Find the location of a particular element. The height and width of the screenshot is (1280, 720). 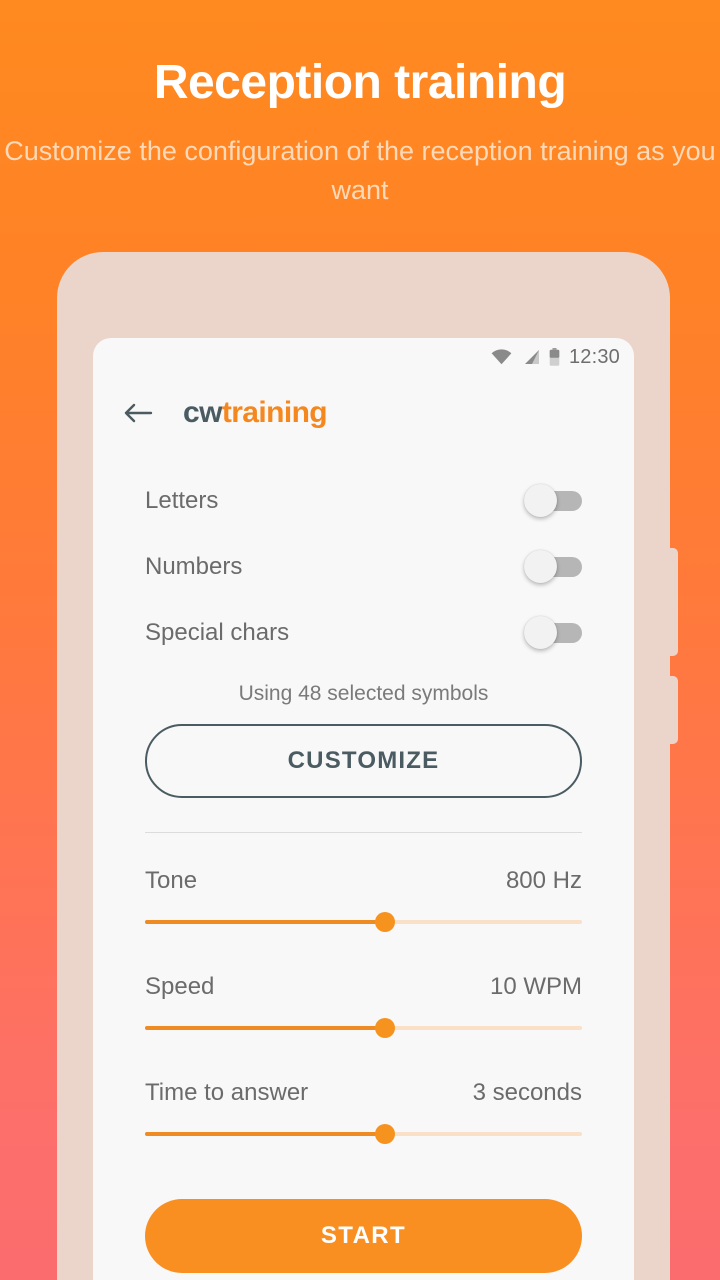

option-row-letters: Letters is located at coordinates (363, 501).